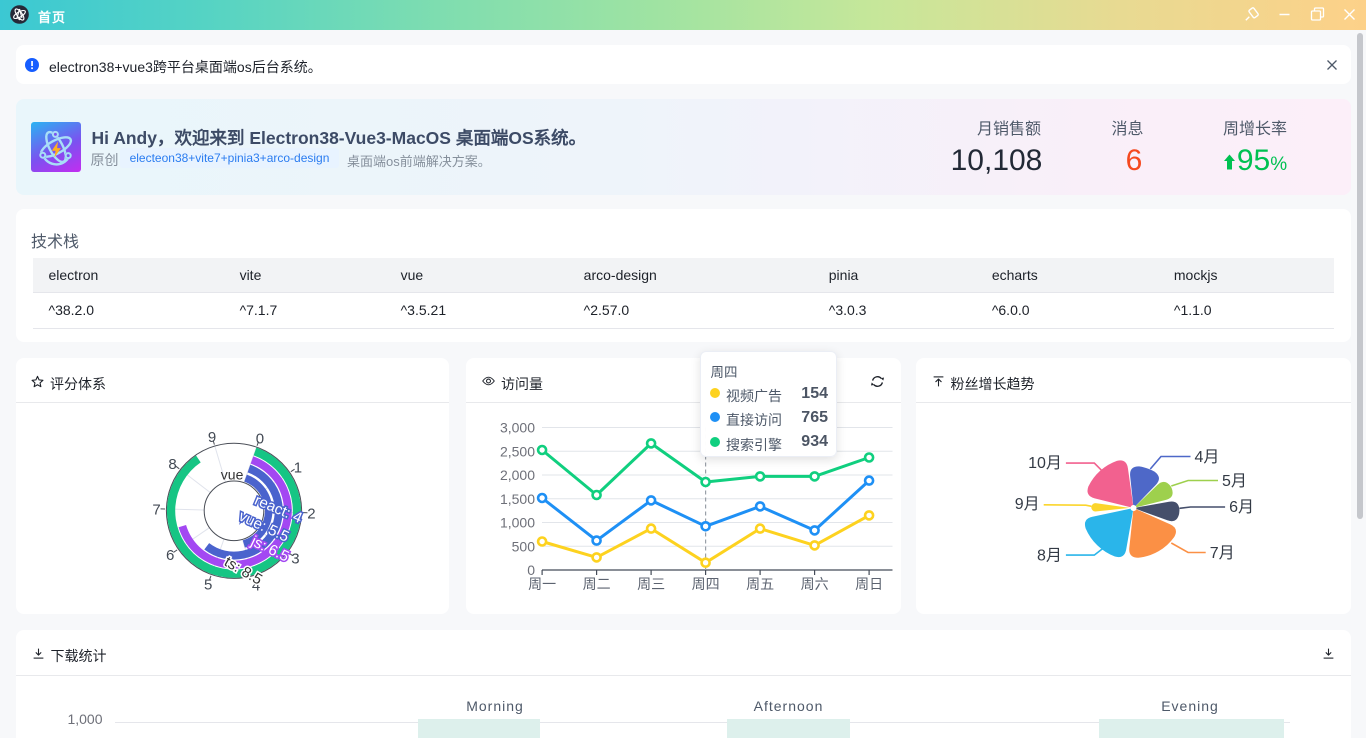  I want to click on svg-text: 2, so click(311, 513).